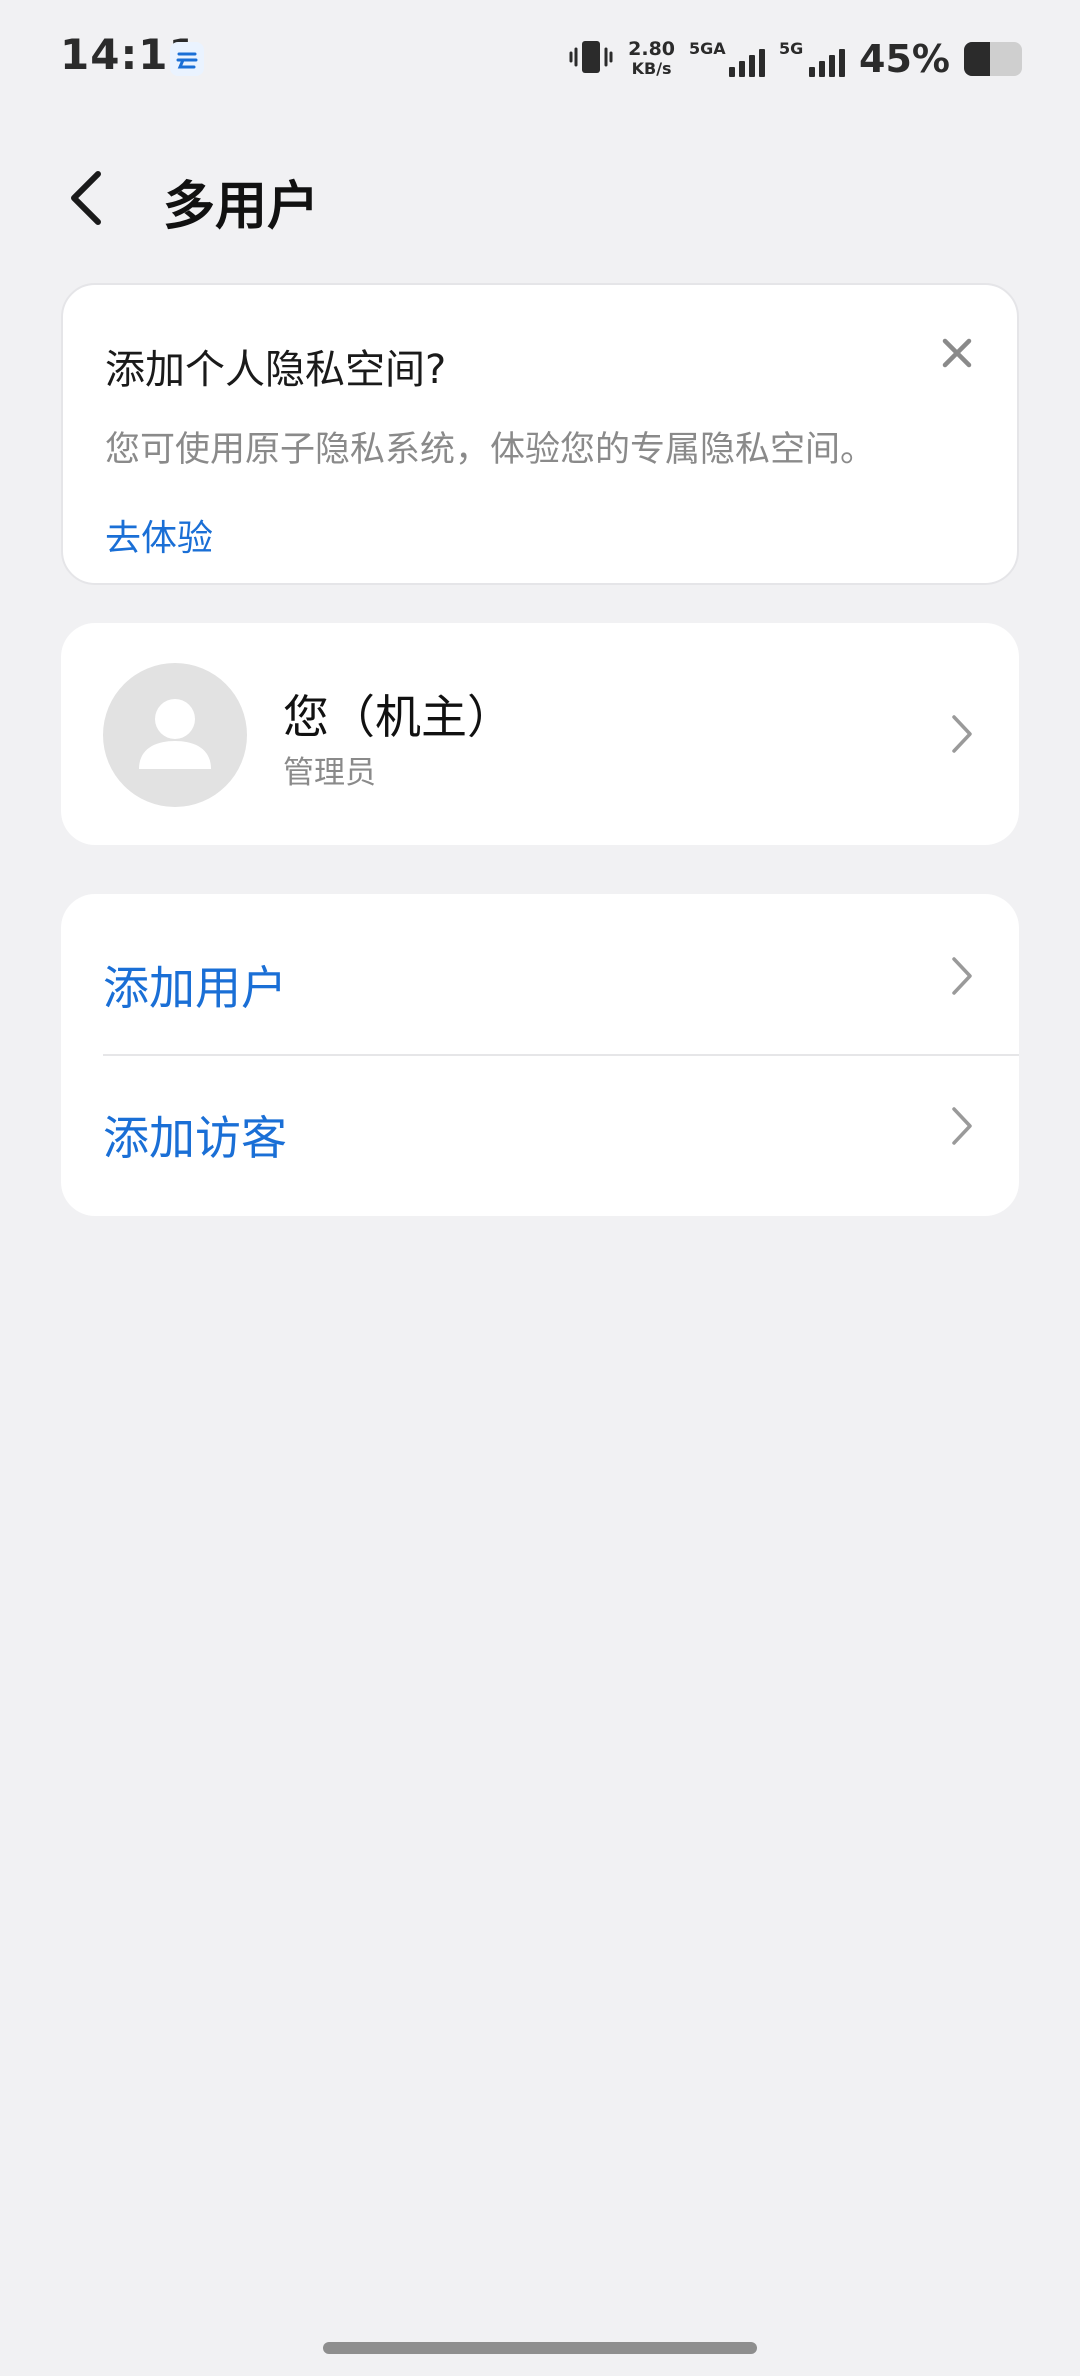 This screenshot has width=1080, height=2376. Describe the element at coordinates (540, 975) in the screenshot. I see `add-user-row: 添加用户` at that location.